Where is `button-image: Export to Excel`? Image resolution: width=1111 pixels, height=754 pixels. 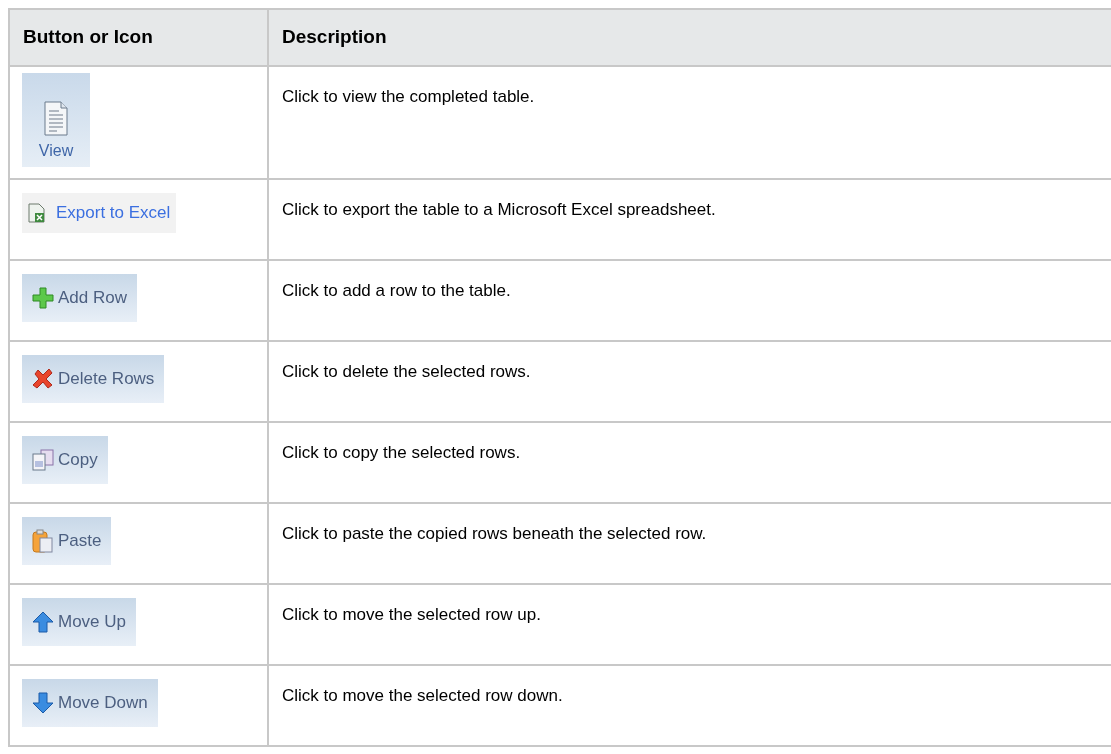 button-image: Export to Excel is located at coordinates (99, 213).